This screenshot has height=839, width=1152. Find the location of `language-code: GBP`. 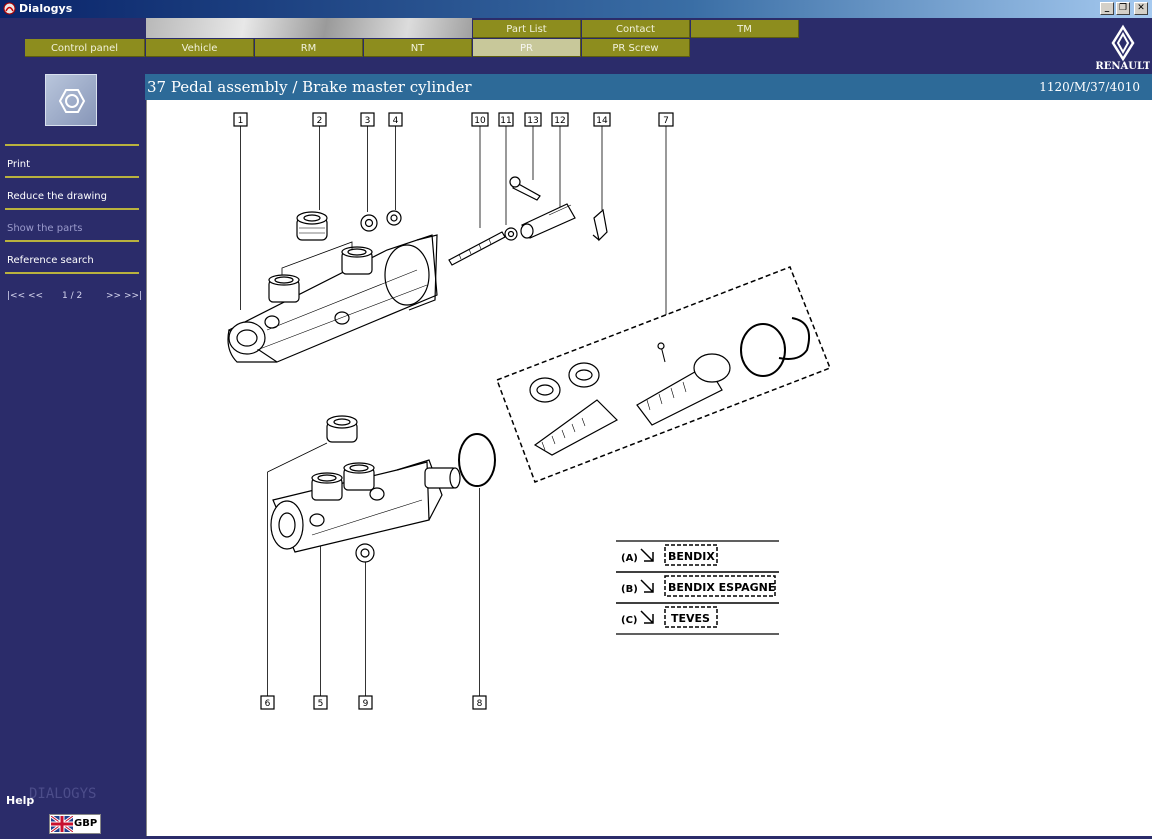

language-code: GBP is located at coordinates (86, 823).